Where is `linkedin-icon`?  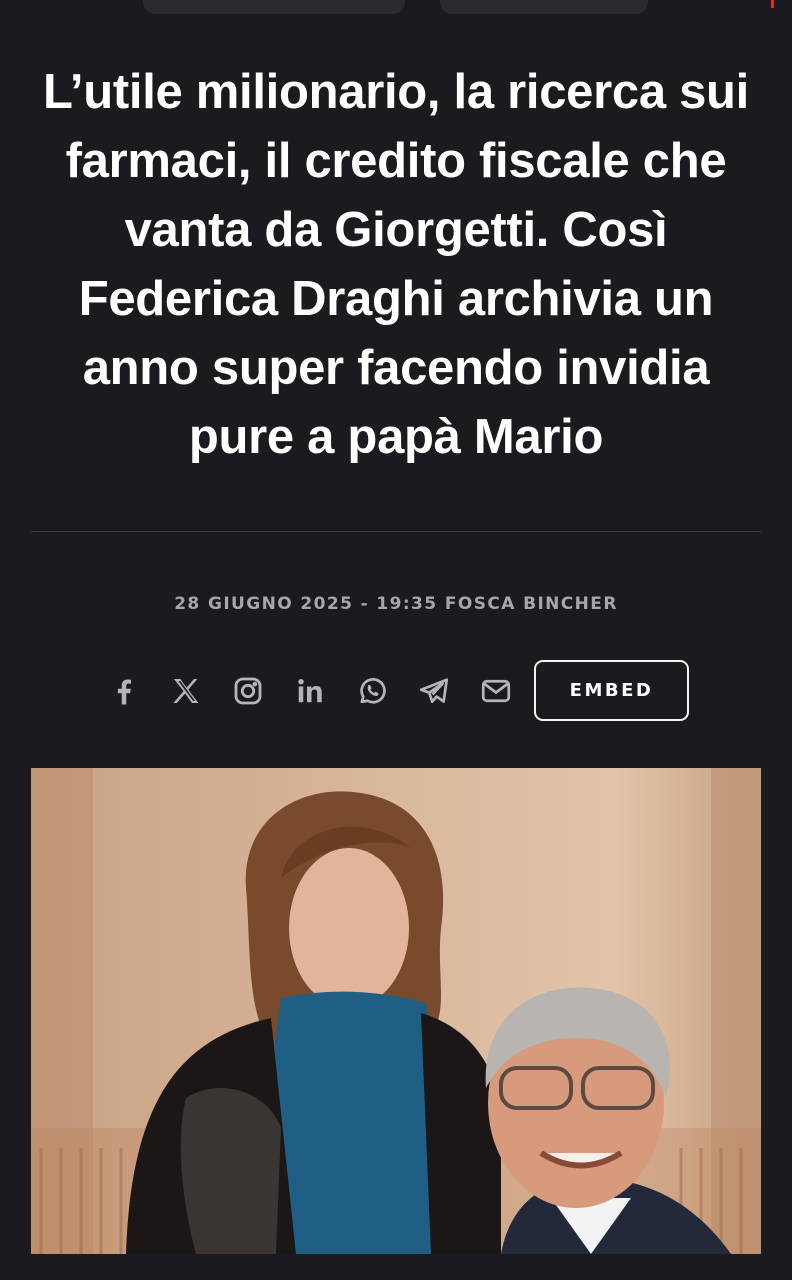
linkedin-icon is located at coordinates (310, 691).